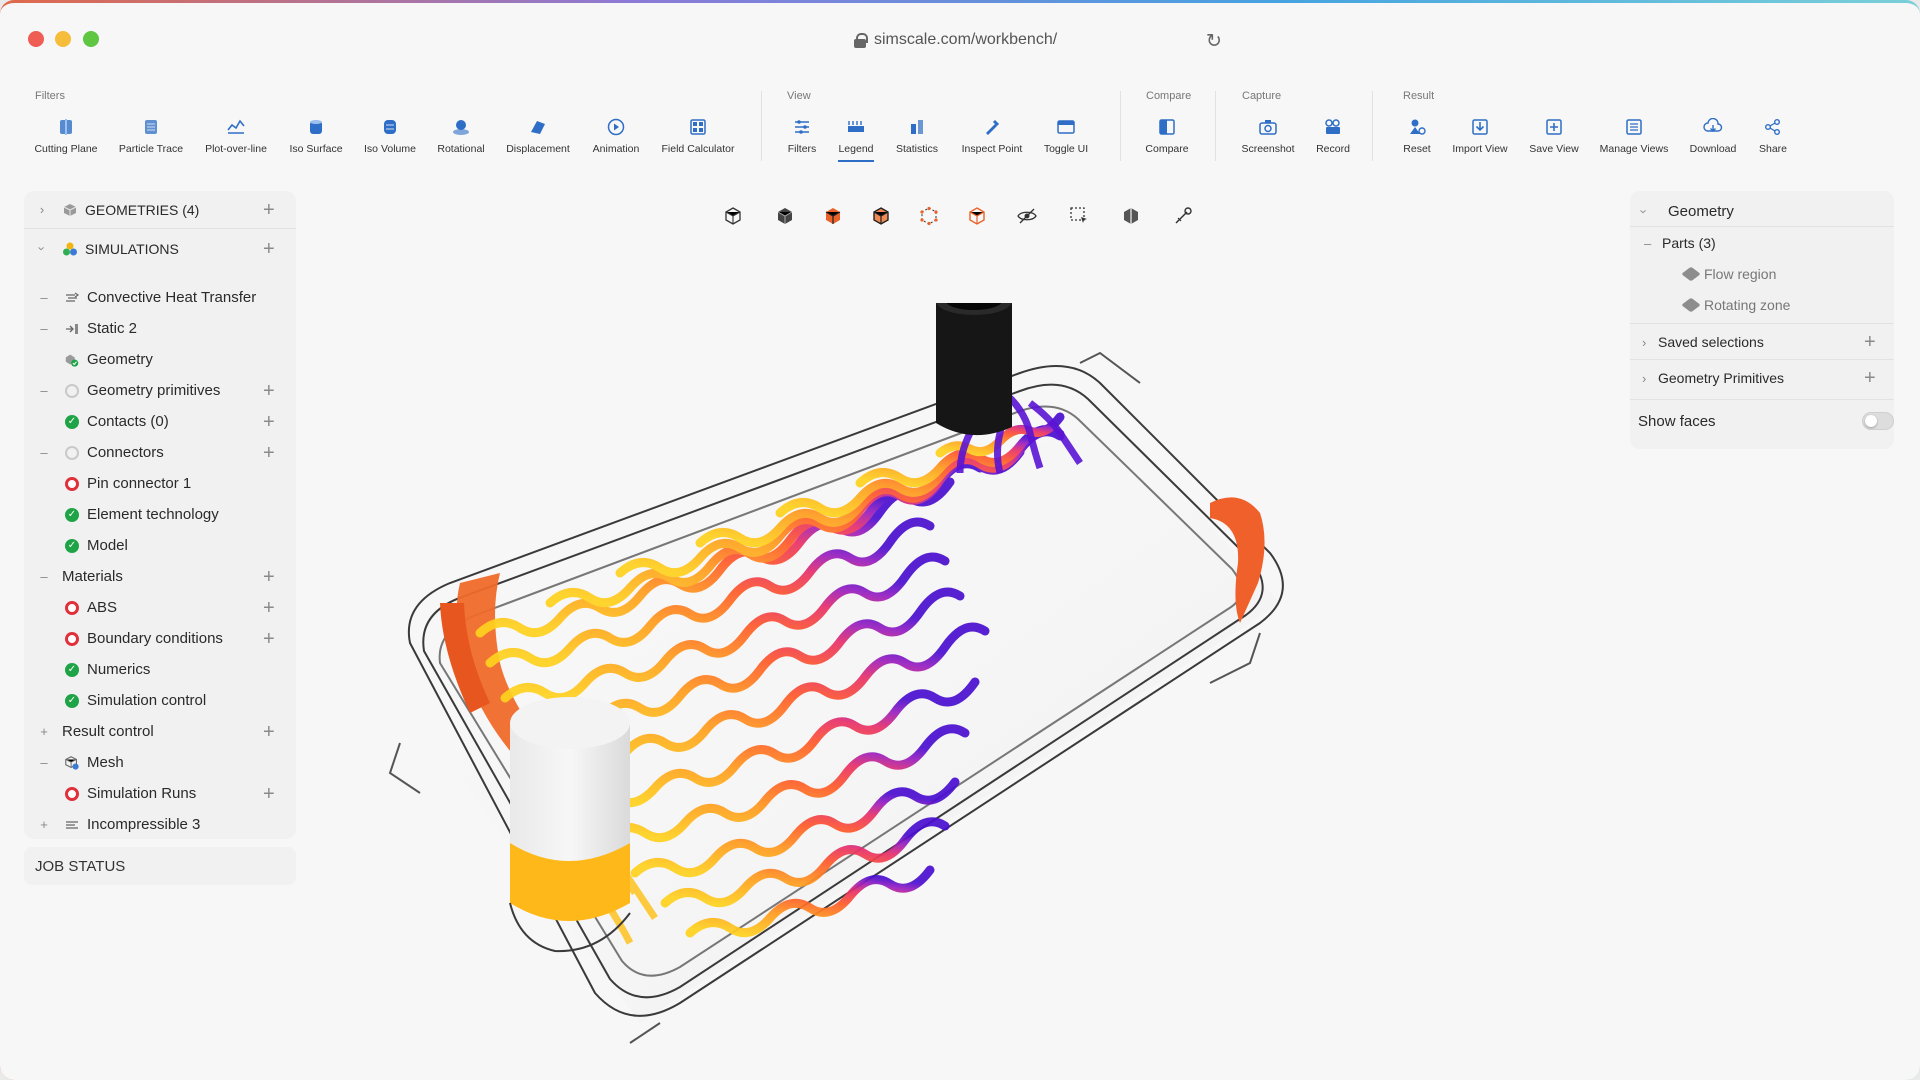 The image size is (1920, 1080). What do you see at coordinates (160, 866) in the screenshot?
I see `job-status-panel: JOB STATUS` at bounding box center [160, 866].